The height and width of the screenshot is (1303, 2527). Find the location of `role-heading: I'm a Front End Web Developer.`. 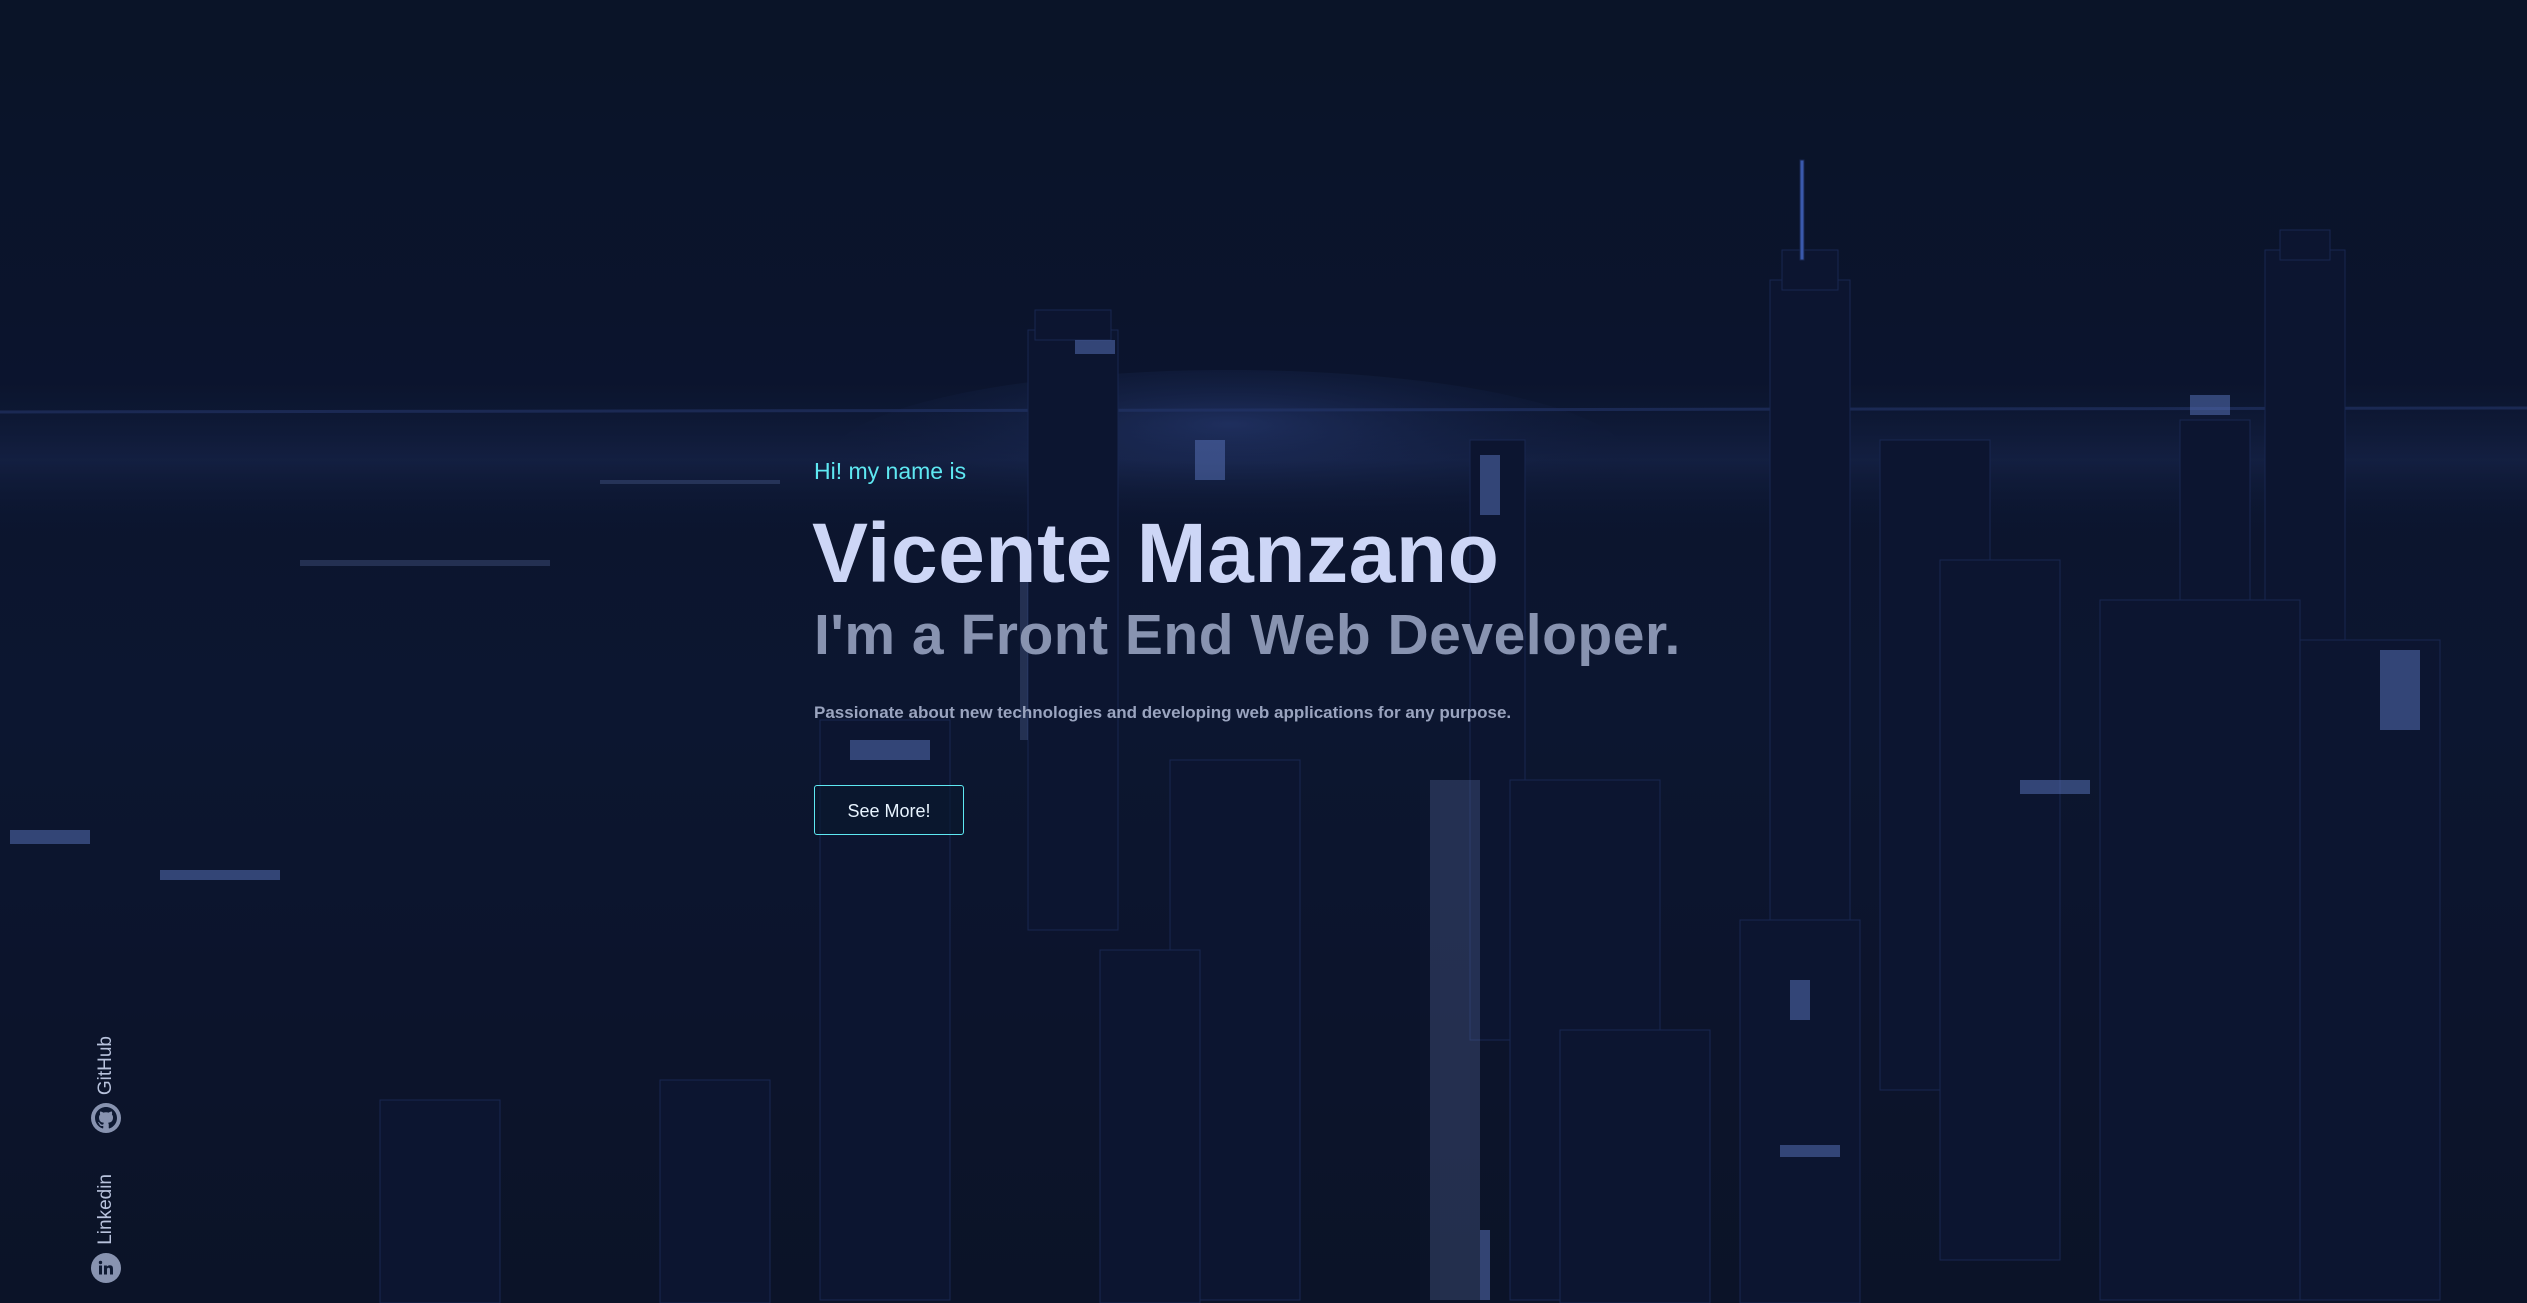

role-heading: I'm a Front End Web Developer. is located at coordinates (1247, 635).